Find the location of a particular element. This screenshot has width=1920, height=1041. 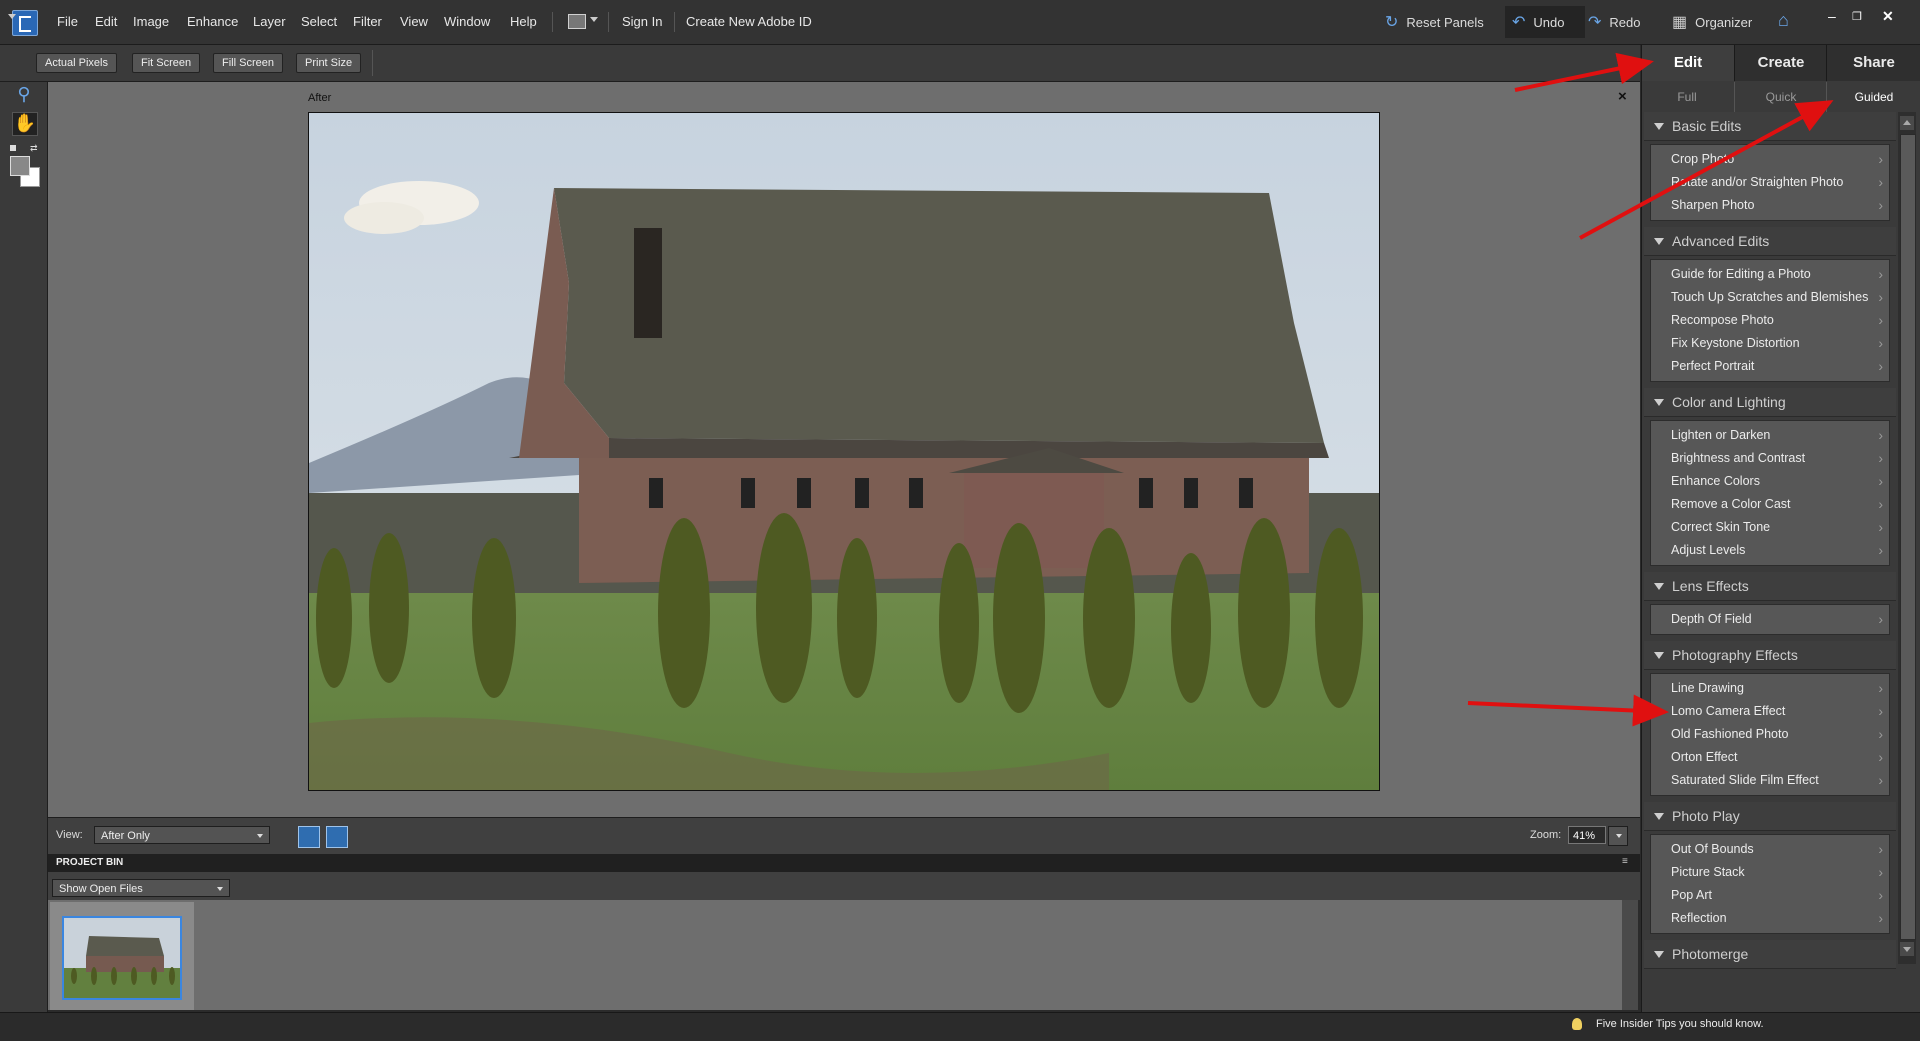

organizer-button: ▦ Organizer is located at coordinates (1712, 22).